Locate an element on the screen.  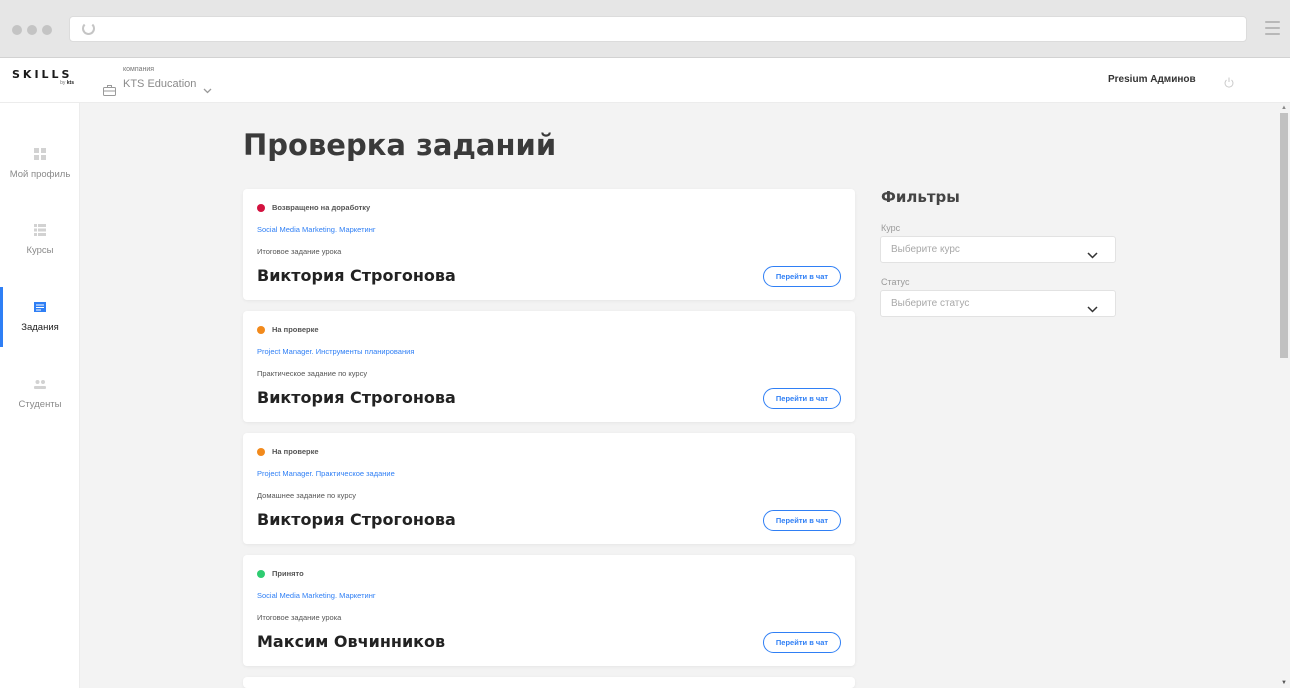
window-minimize-dot is located at coordinates (32, 30).